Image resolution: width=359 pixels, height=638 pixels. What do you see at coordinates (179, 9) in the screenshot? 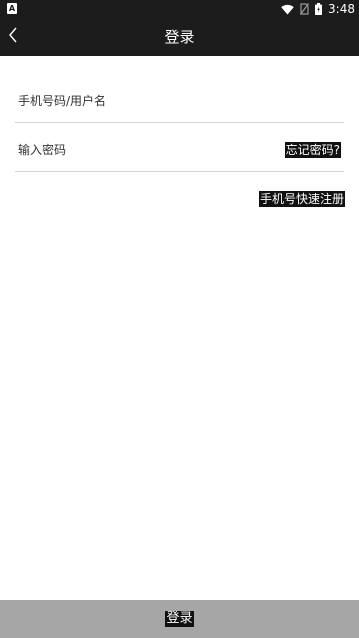
I see `status-bar: A 3:48` at bounding box center [179, 9].